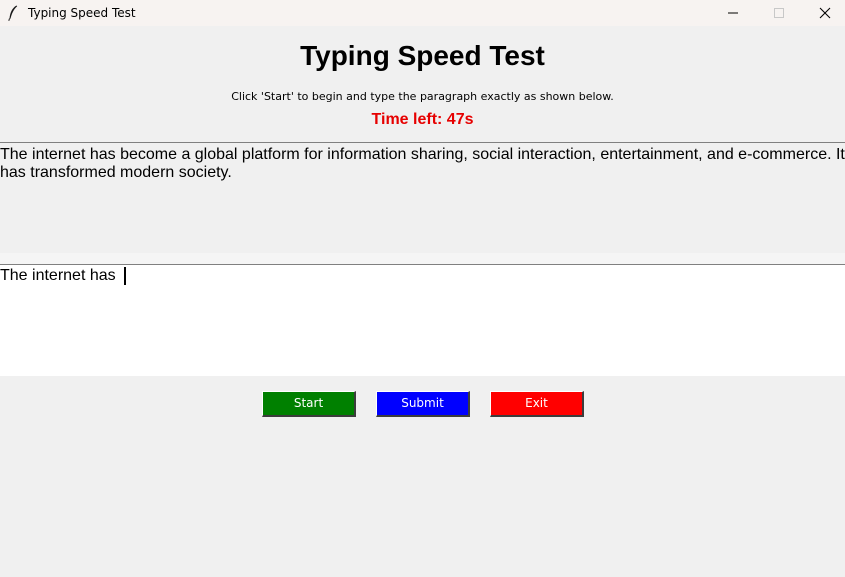 Image resolution: width=845 pixels, height=577 pixels. I want to click on maximize-icon, so click(779, 13).